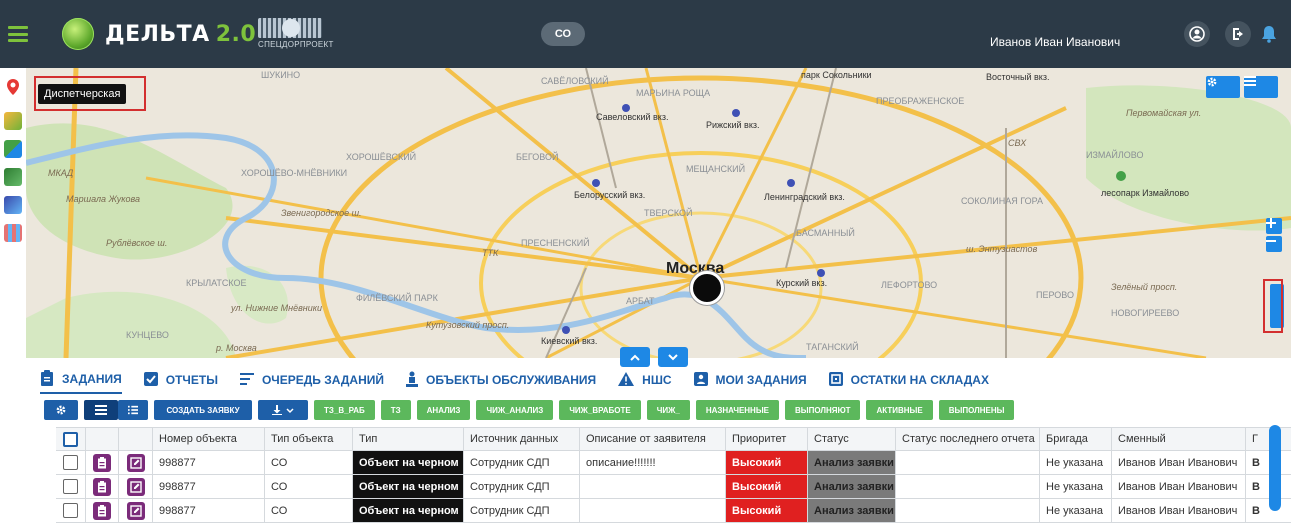  I want to click on map-label: Белорусский вкз., so click(610, 195).